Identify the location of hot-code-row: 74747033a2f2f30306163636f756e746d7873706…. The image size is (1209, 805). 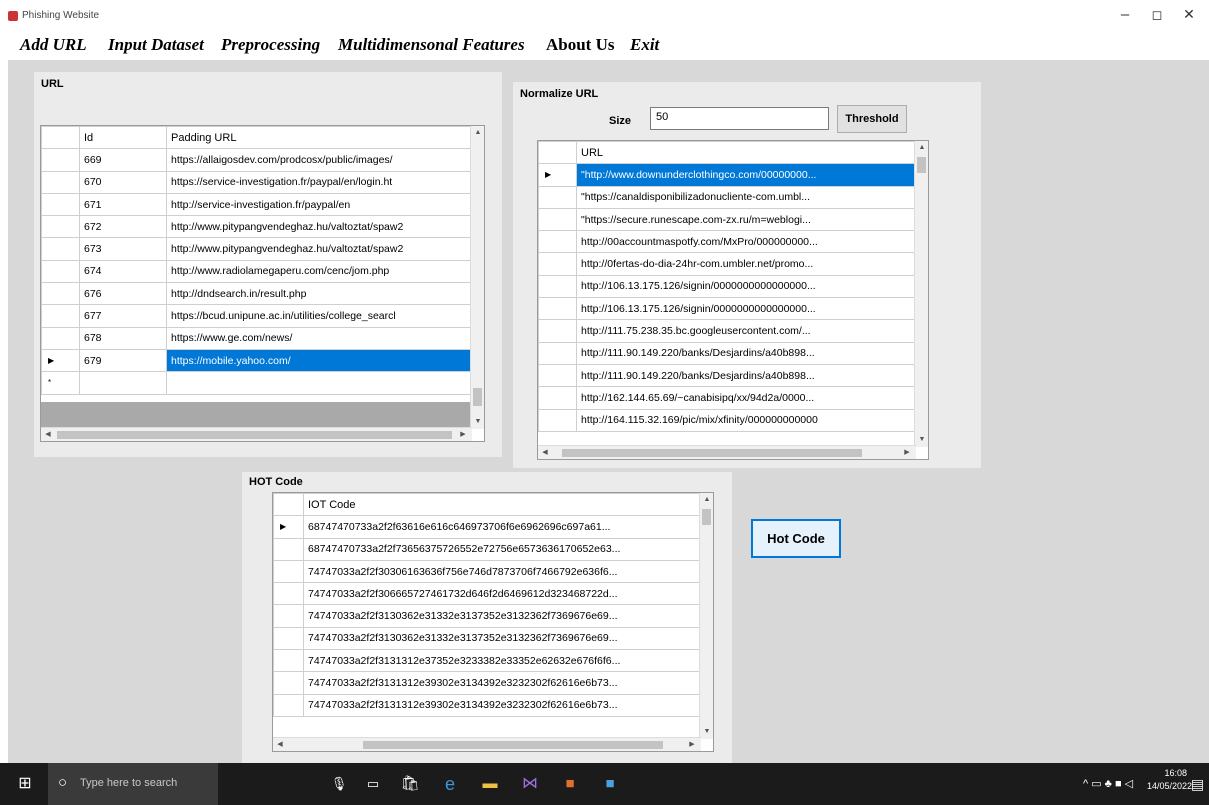
(487, 571).